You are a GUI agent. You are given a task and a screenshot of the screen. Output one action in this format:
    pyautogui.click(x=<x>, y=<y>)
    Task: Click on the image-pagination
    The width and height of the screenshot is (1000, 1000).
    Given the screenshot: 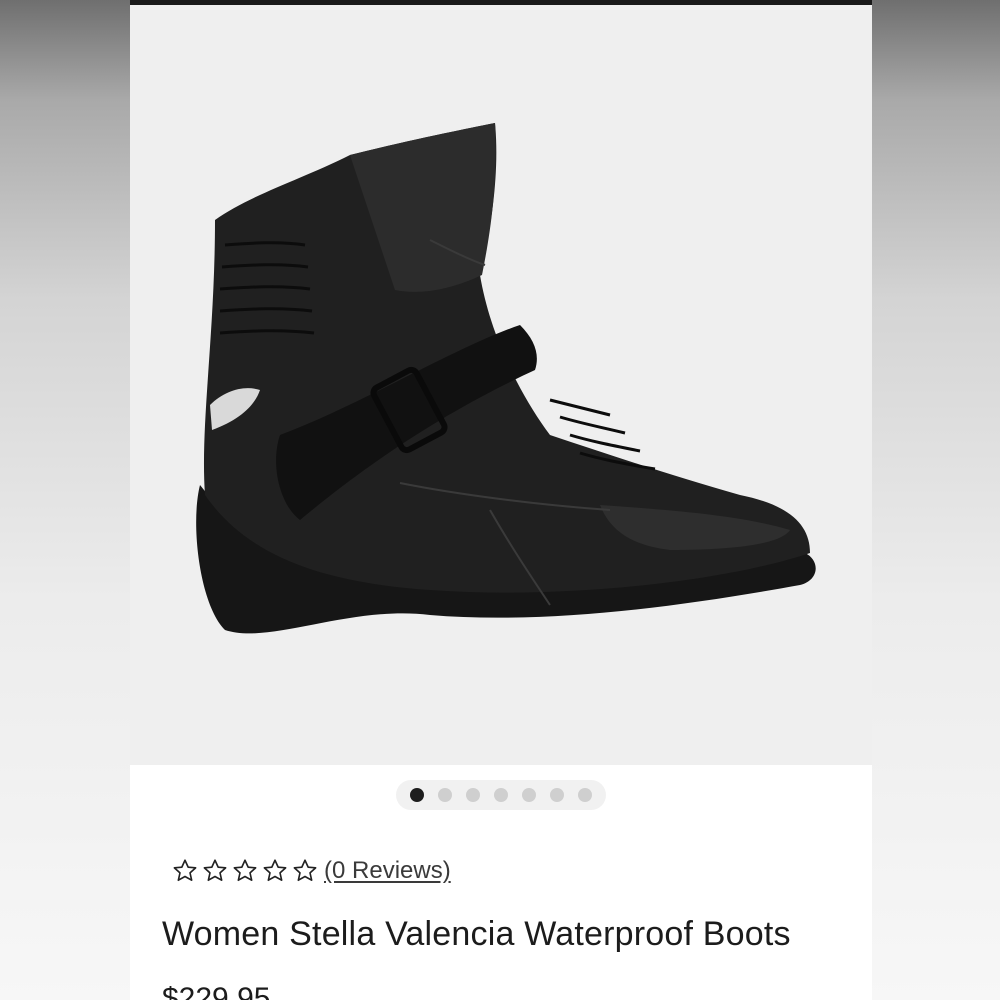 What is the action you would take?
    pyautogui.click(x=501, y=795)
    